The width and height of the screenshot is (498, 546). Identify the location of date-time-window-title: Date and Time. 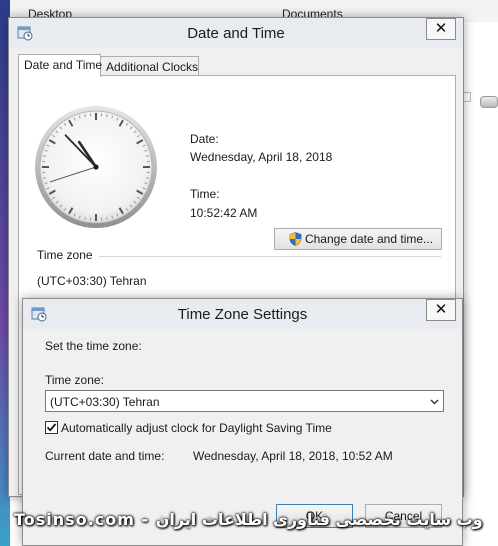
(236, 33).